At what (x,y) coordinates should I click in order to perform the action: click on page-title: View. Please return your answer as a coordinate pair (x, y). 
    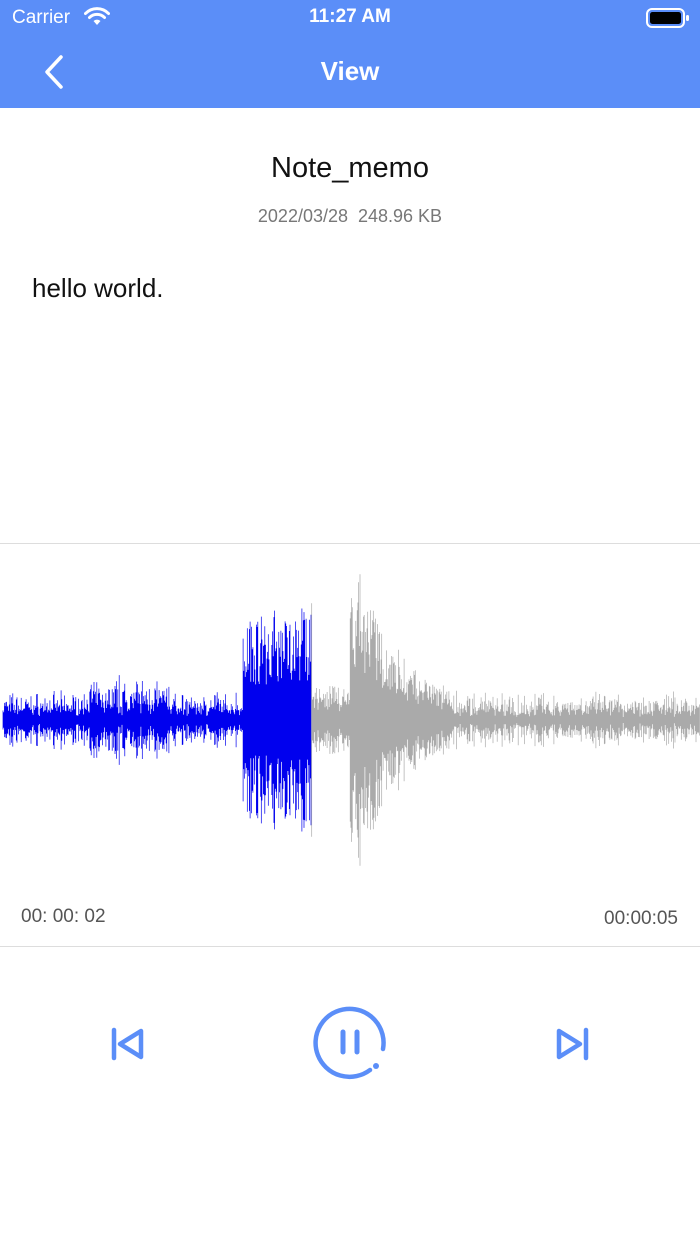
    Looking at the image, I should click on (350, 71).